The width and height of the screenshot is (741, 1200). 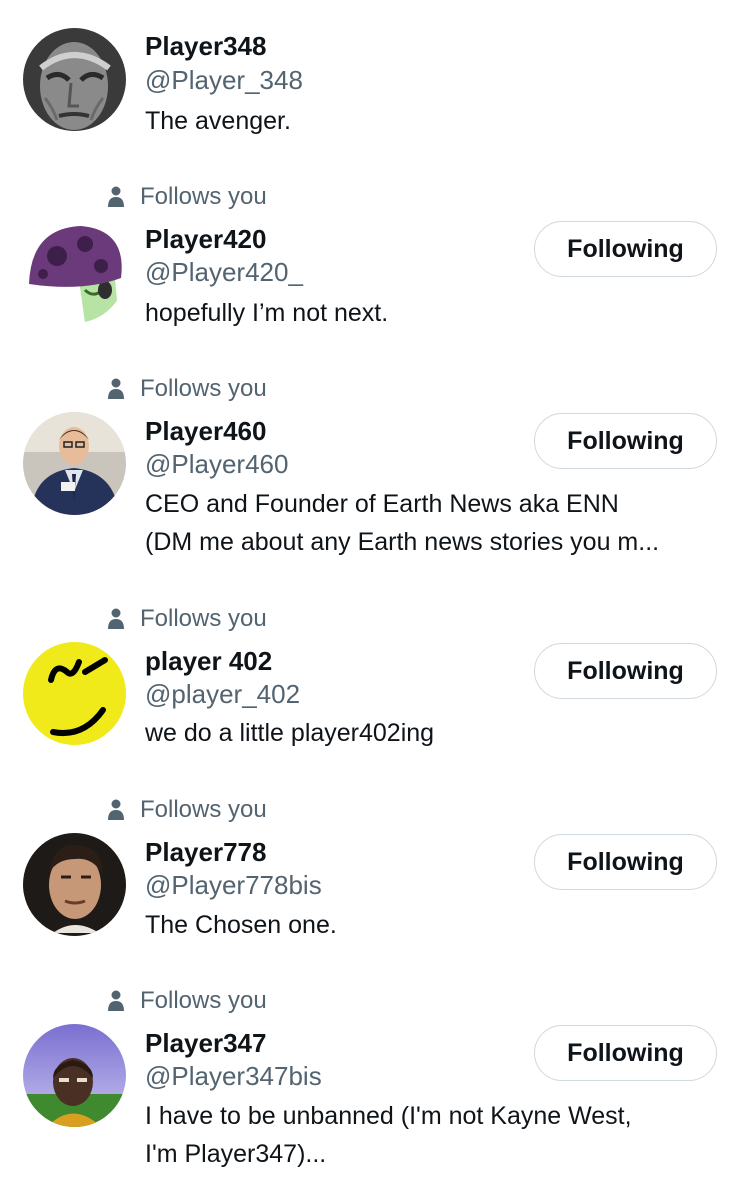 I want to click on user-handle: @Player460, so click(x=216, y=464).